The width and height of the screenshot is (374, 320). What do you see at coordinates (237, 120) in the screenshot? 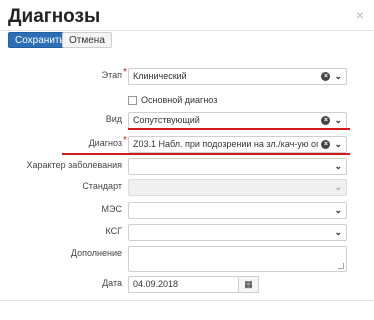
I see `kind-select: Сопутствующий × ⌄` at bounding box center [237, 120].